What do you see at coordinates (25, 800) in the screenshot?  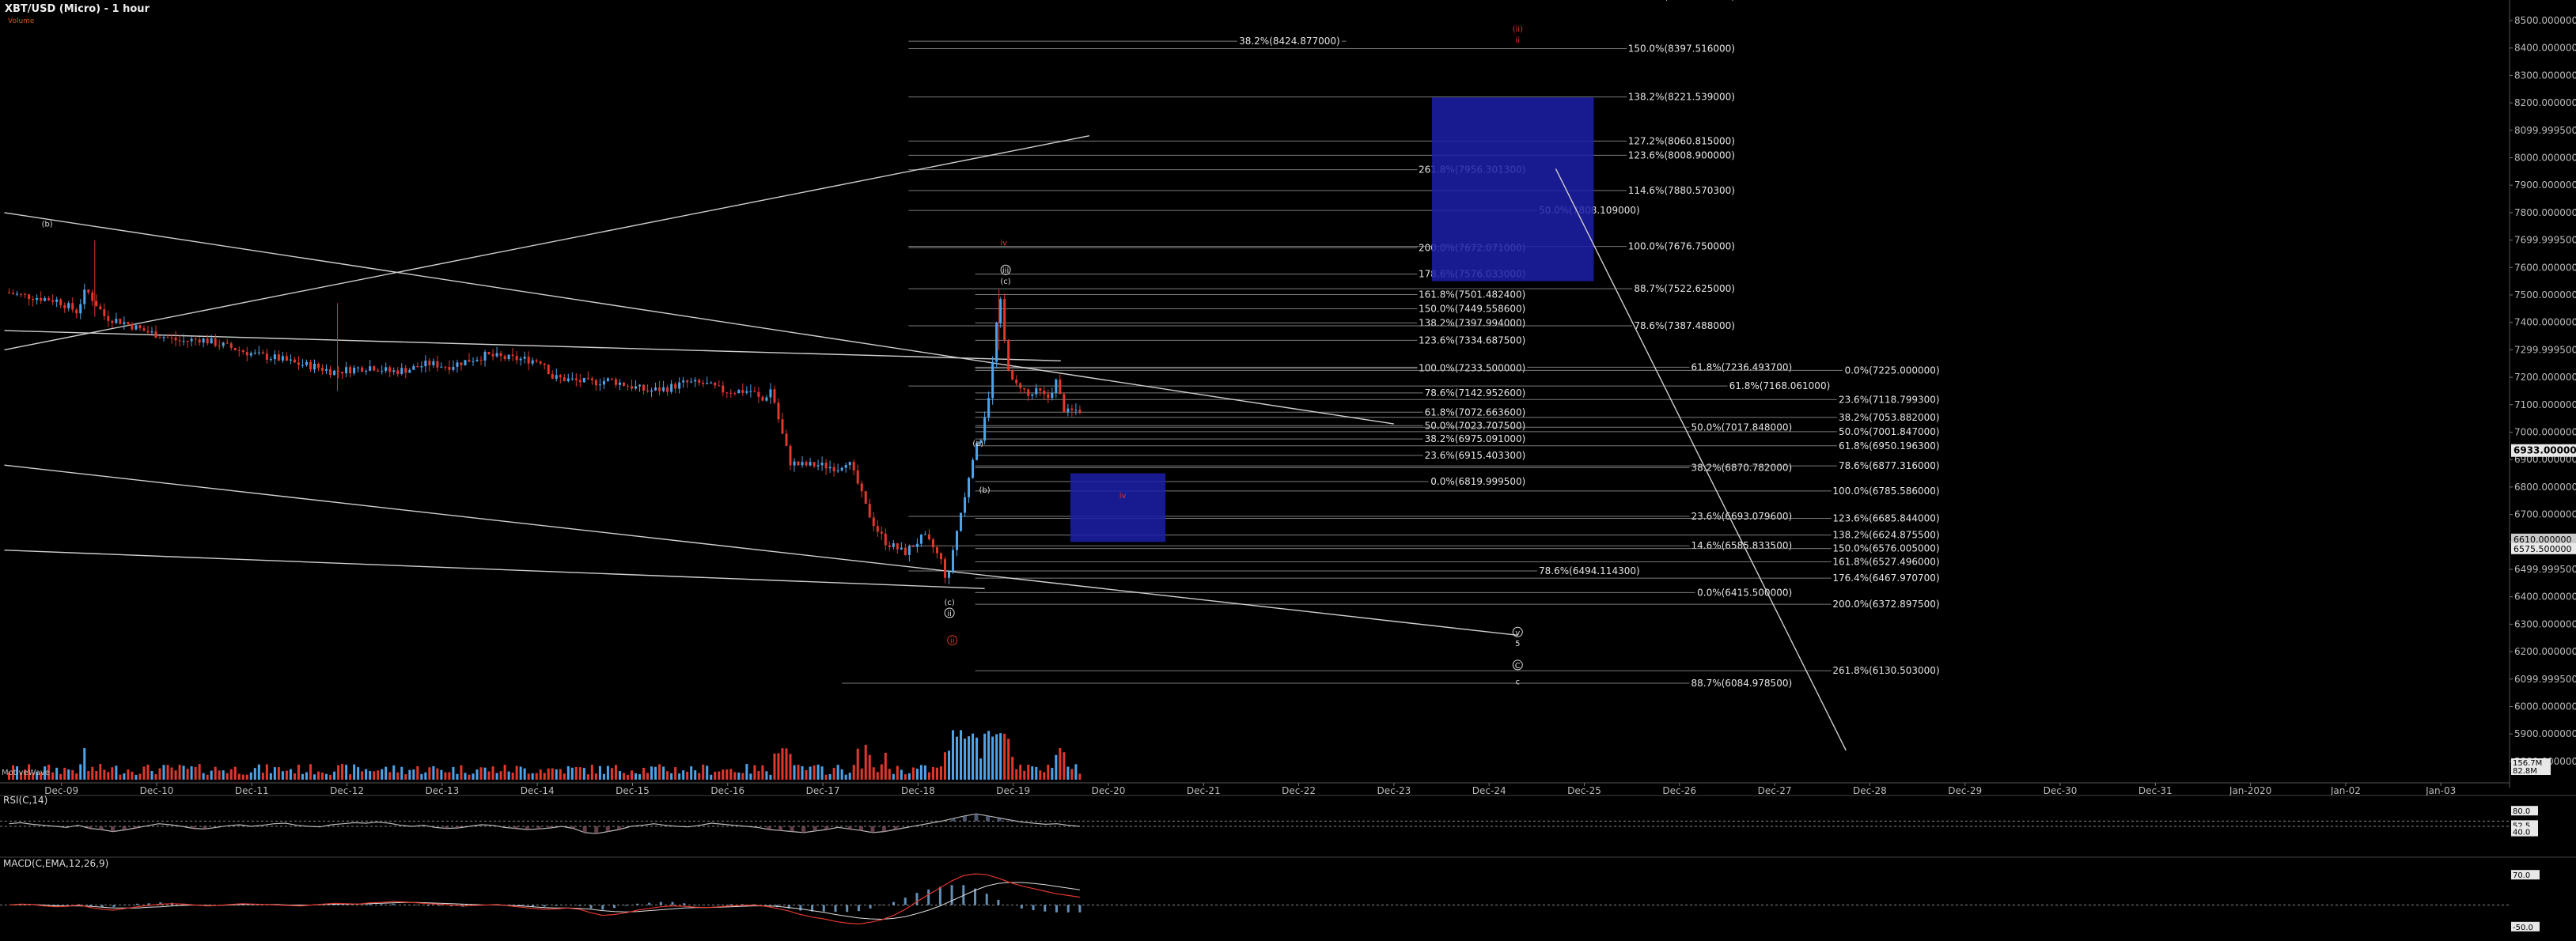 I see `rsi-title: RSI(C,14)` at bounding box center [25, 800].